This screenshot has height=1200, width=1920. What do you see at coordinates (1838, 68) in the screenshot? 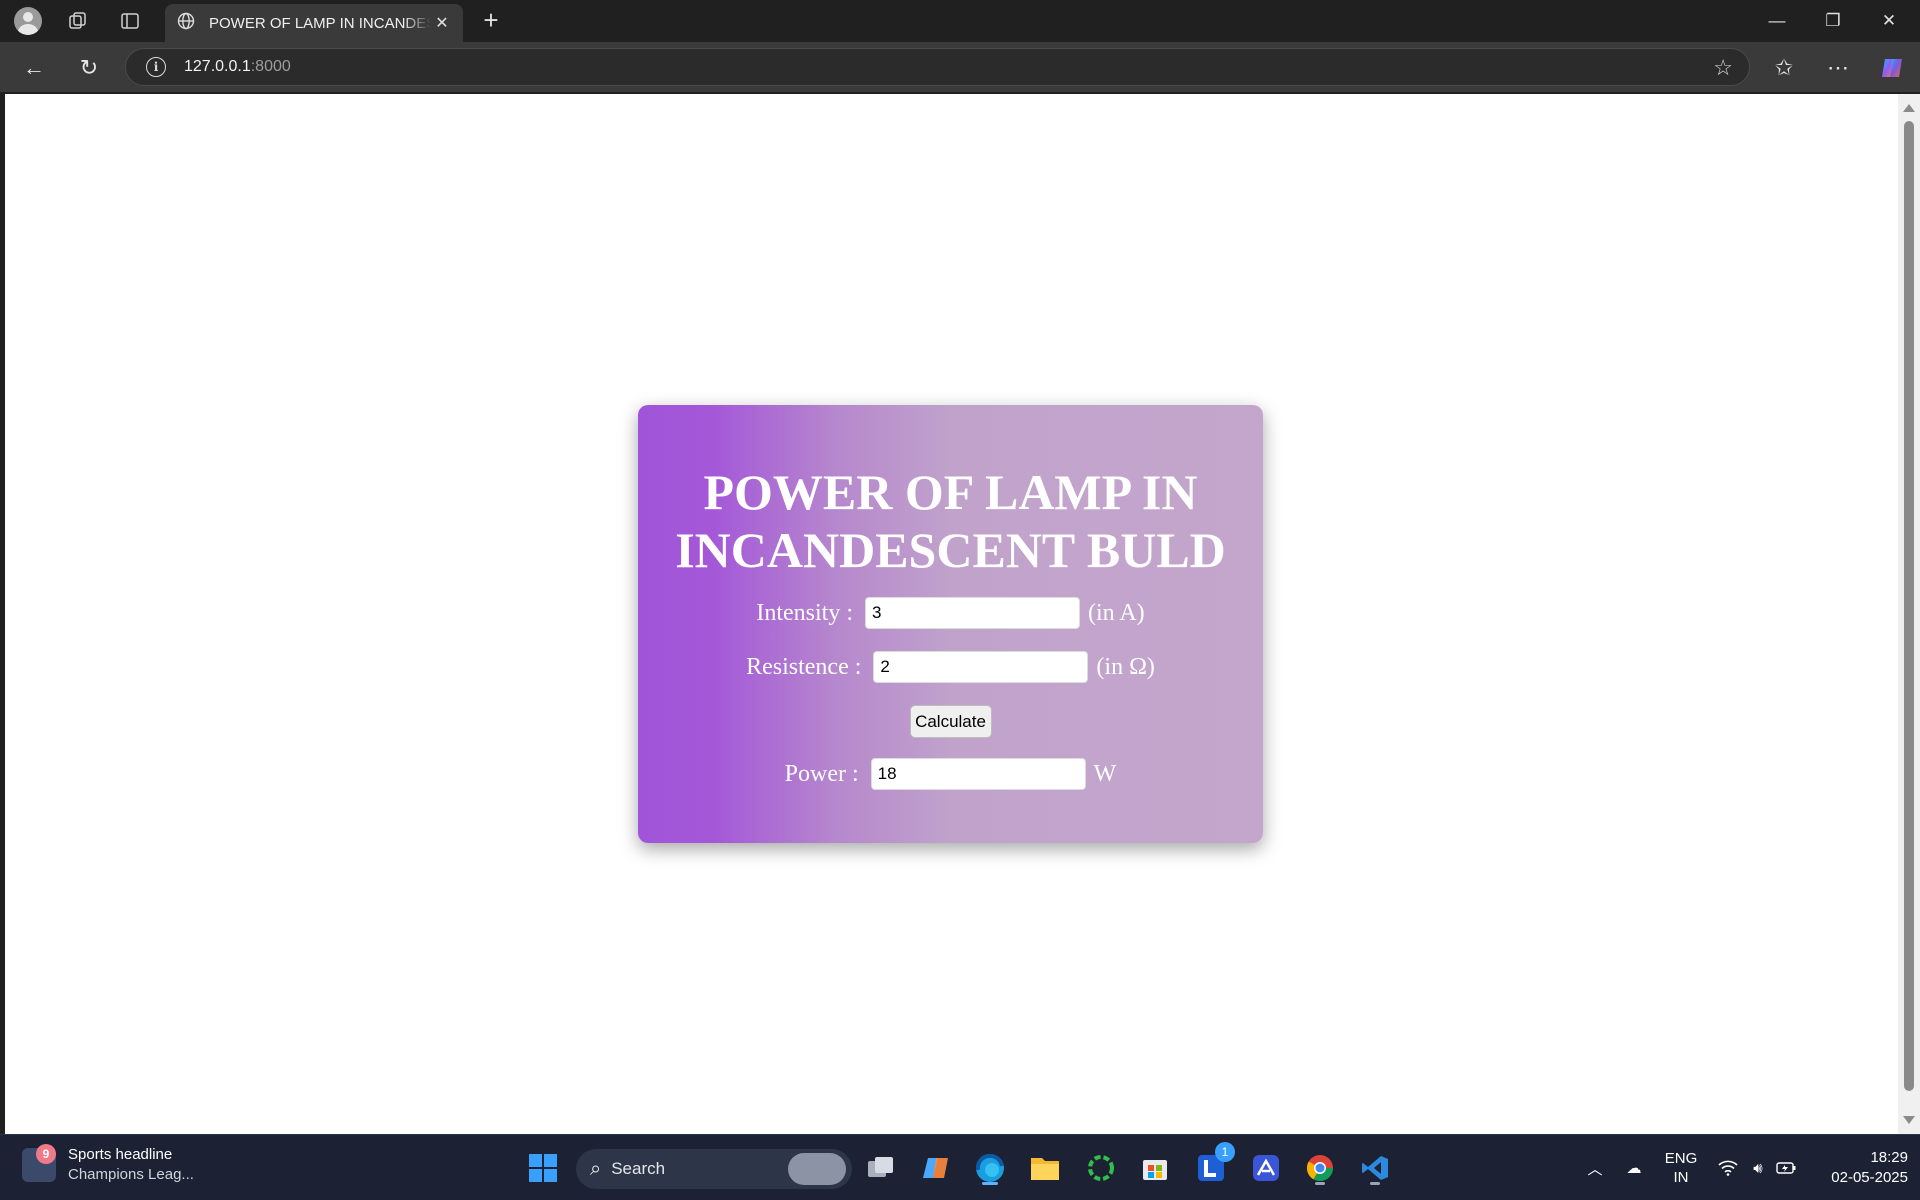
I see `more-options-icon: ⋯` at bounding box center [1838, 68].